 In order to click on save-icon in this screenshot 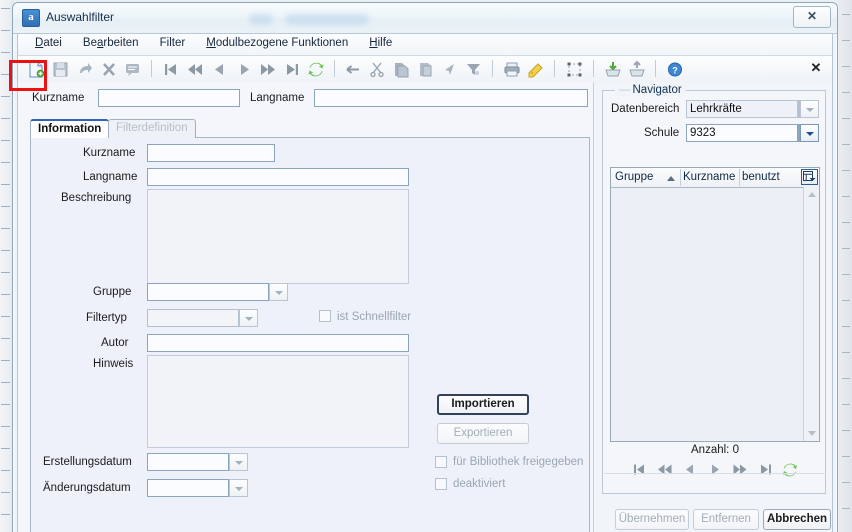, I will do `click(60, 69)`.